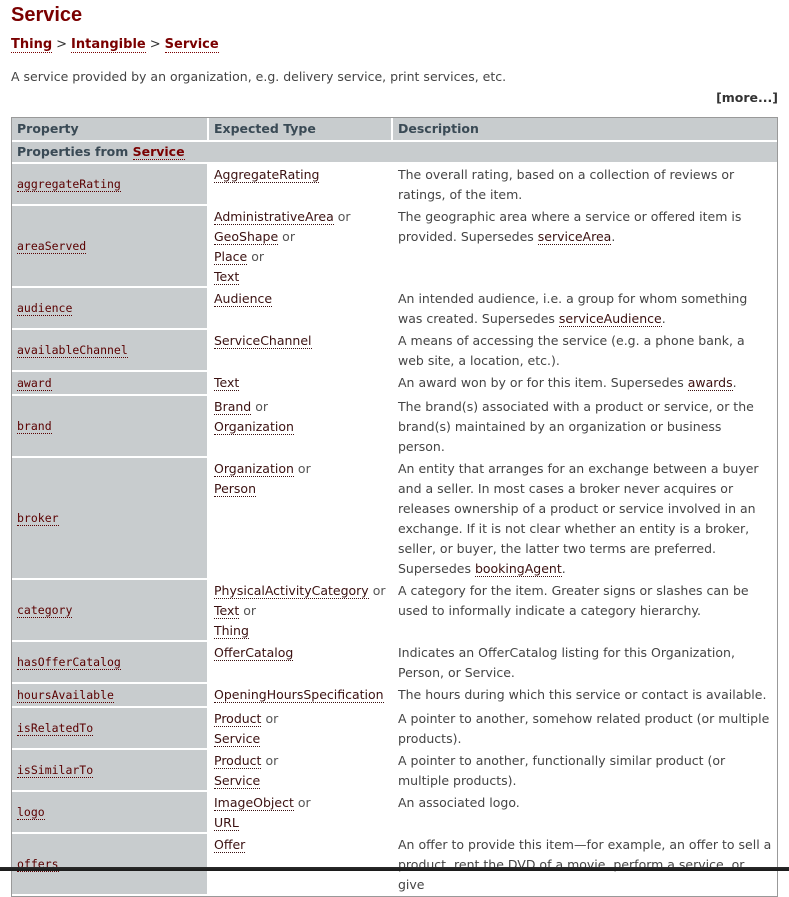  What do you see at coordinates (231, 631) in the screenshot?
I see `expected-type-link: Thing` at bounding box center [231, 631].